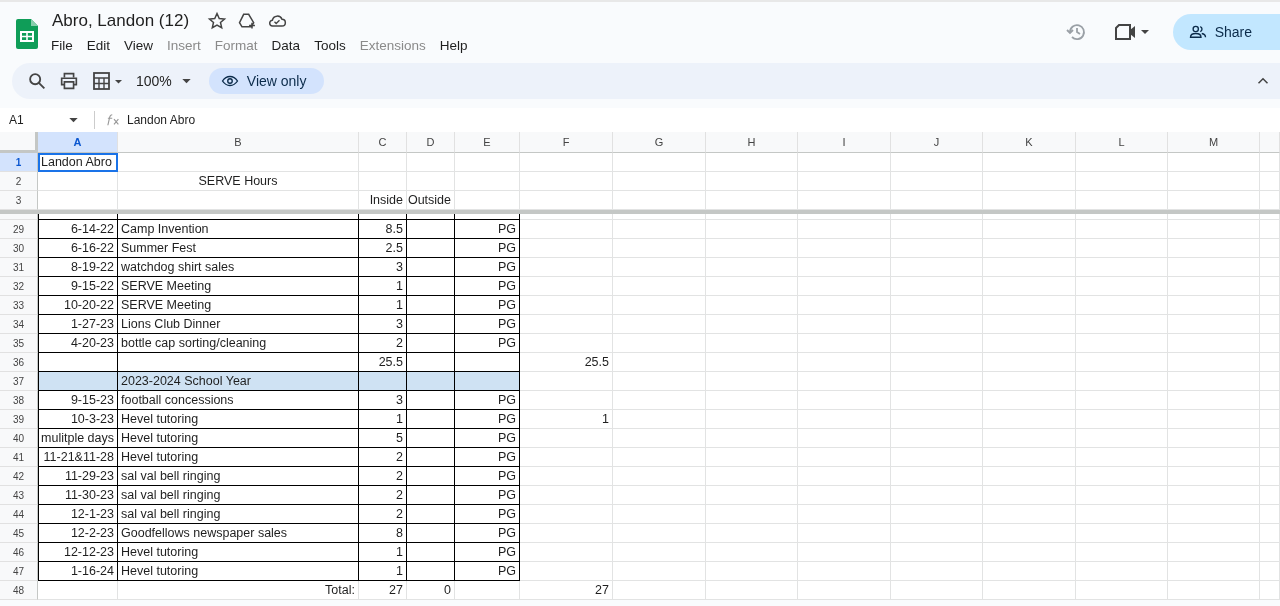  What do you see at coordinates (19, 200) in the screenshot?
I see `row-header: 3` at bounding box center [19, 200].